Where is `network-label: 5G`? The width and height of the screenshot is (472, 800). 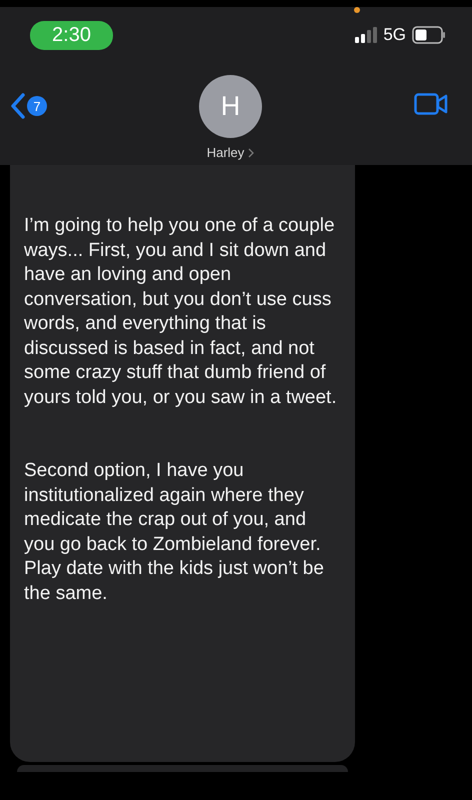
network-label: 5G is located at coordinates (394, 35).